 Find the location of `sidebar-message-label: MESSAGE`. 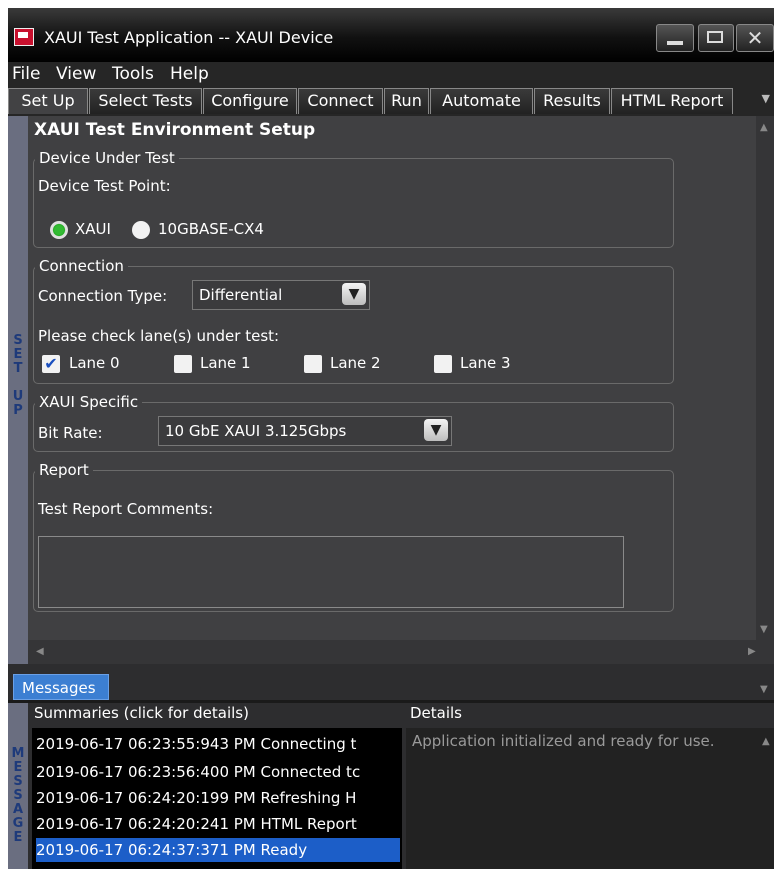

sidebar-message-label: MESSAGE is located at coordinates (18, 795).